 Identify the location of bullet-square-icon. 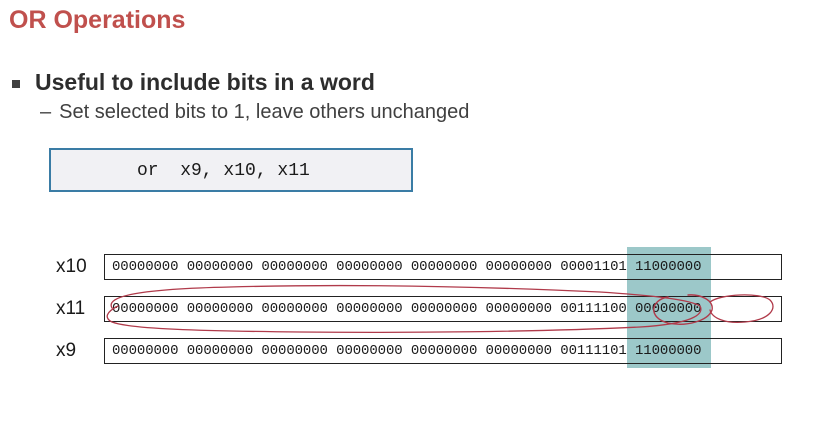
(16, 83).